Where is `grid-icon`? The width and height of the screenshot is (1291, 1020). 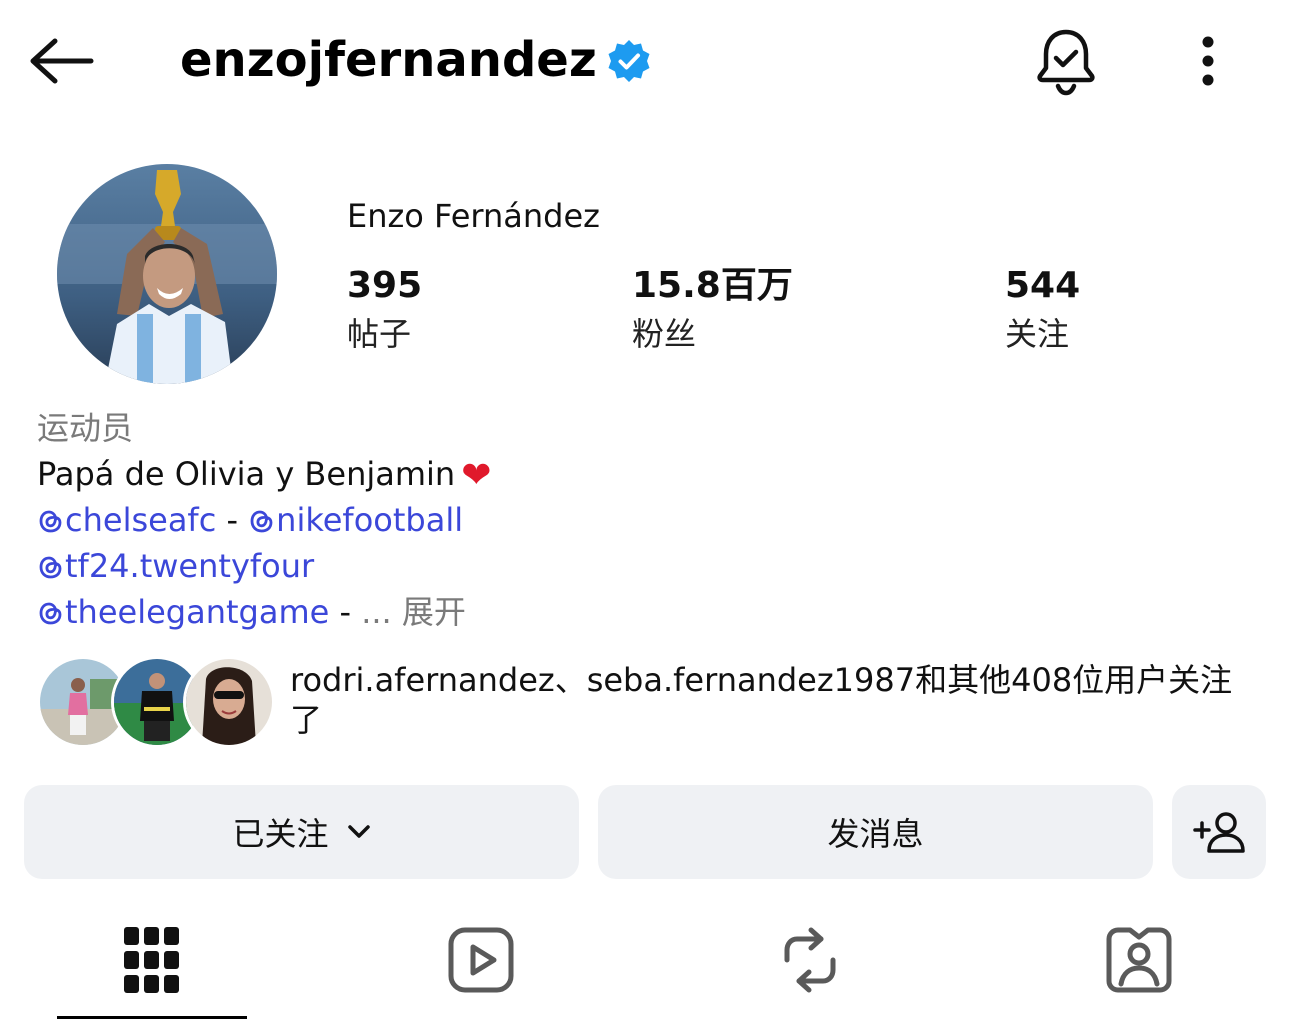 grid-icon is located at coordinates (151, 960).